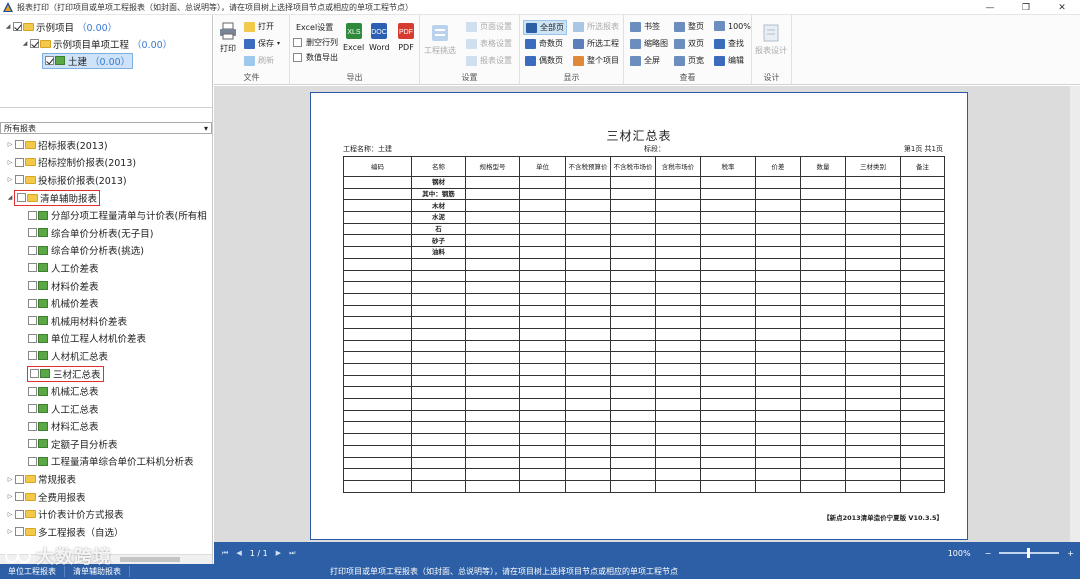  I want to click on tree-item: 材料价差表, so click(106, 286).